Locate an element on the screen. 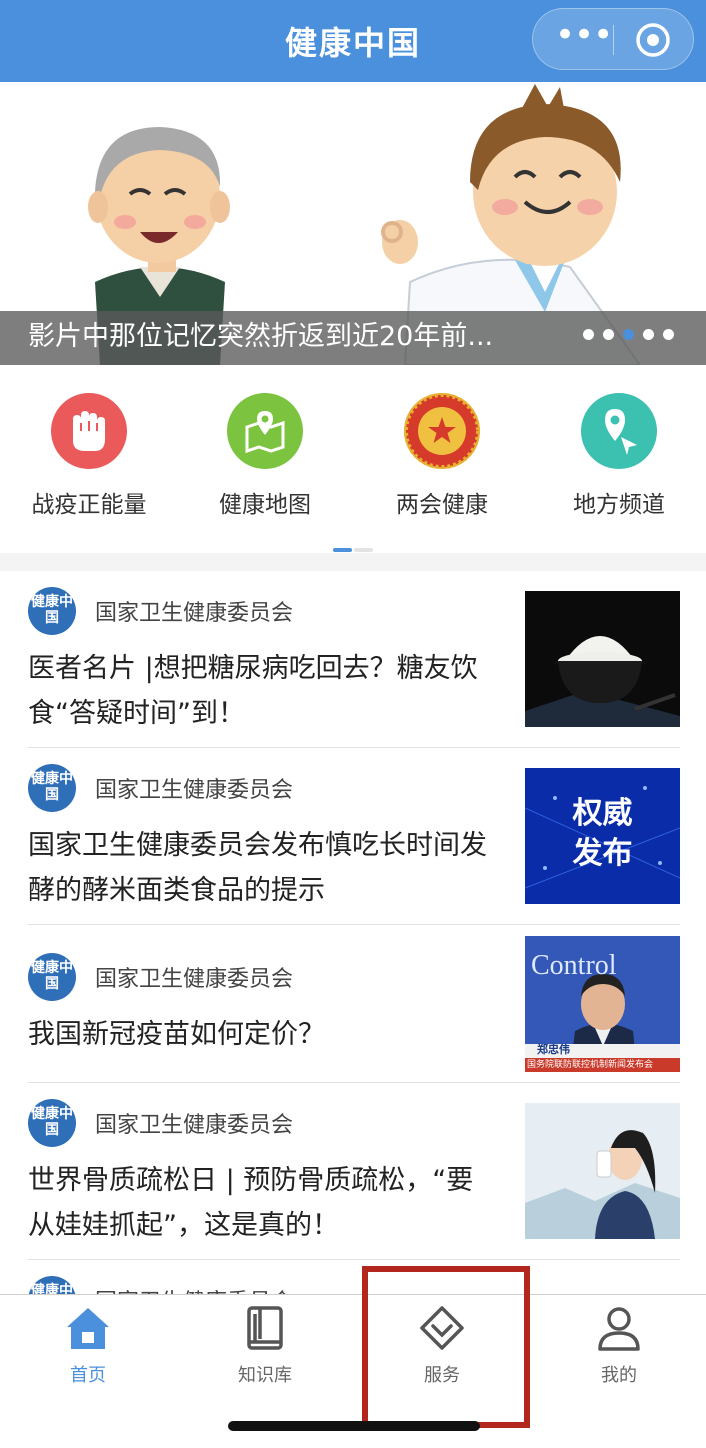 This screenshot has width=706, height=1448. map-pin-icon is located at coordinates (265, 431).